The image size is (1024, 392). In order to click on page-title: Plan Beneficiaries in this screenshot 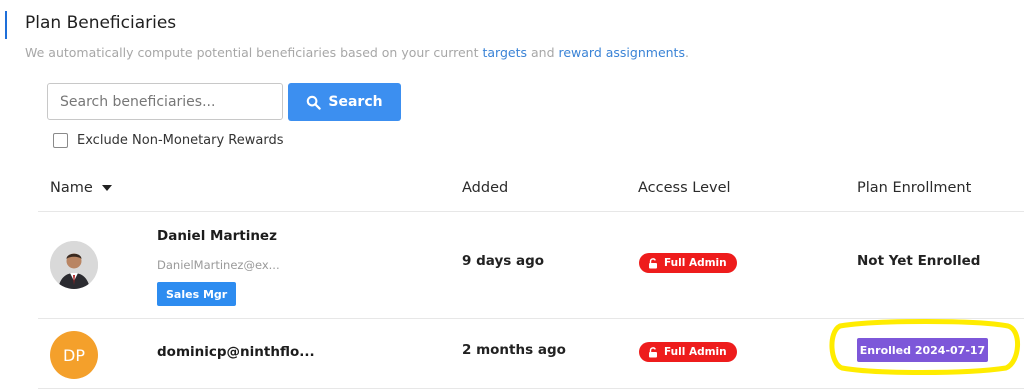, I will do `click(101, 23)`.